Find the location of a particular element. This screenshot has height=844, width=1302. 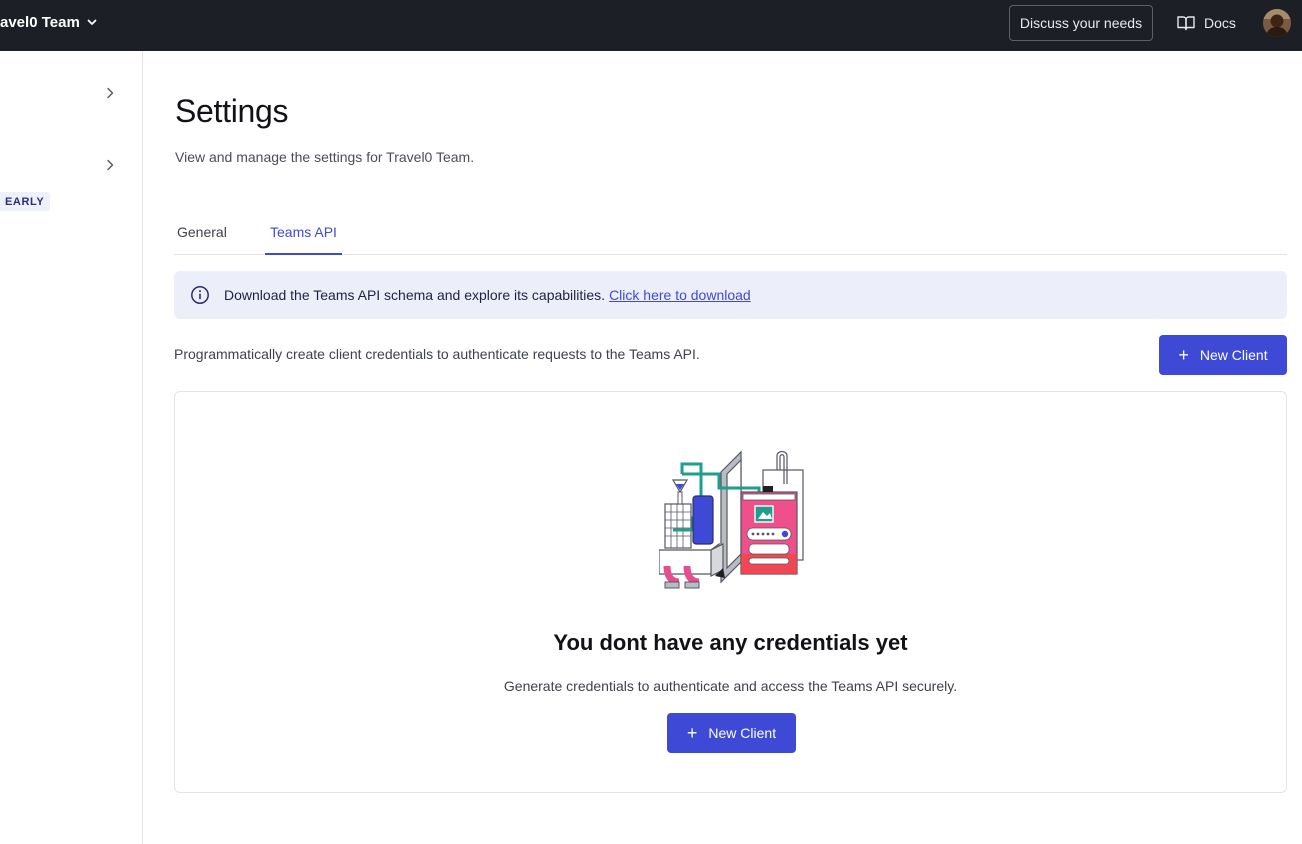

team-switcher: avel0 Team is located at coordinates (49, 22).